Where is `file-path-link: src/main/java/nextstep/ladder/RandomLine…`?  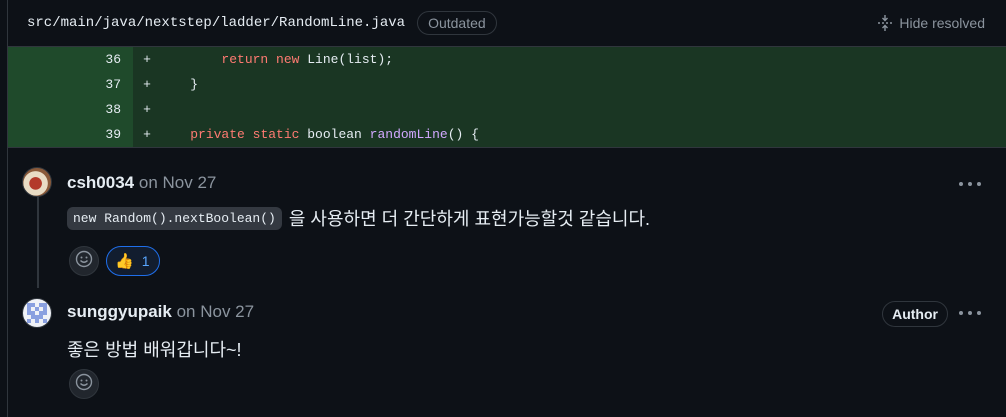
file-path-link: src/main/java/nextstep/ladder/RandomLine… is located at coordinates (216, 23).